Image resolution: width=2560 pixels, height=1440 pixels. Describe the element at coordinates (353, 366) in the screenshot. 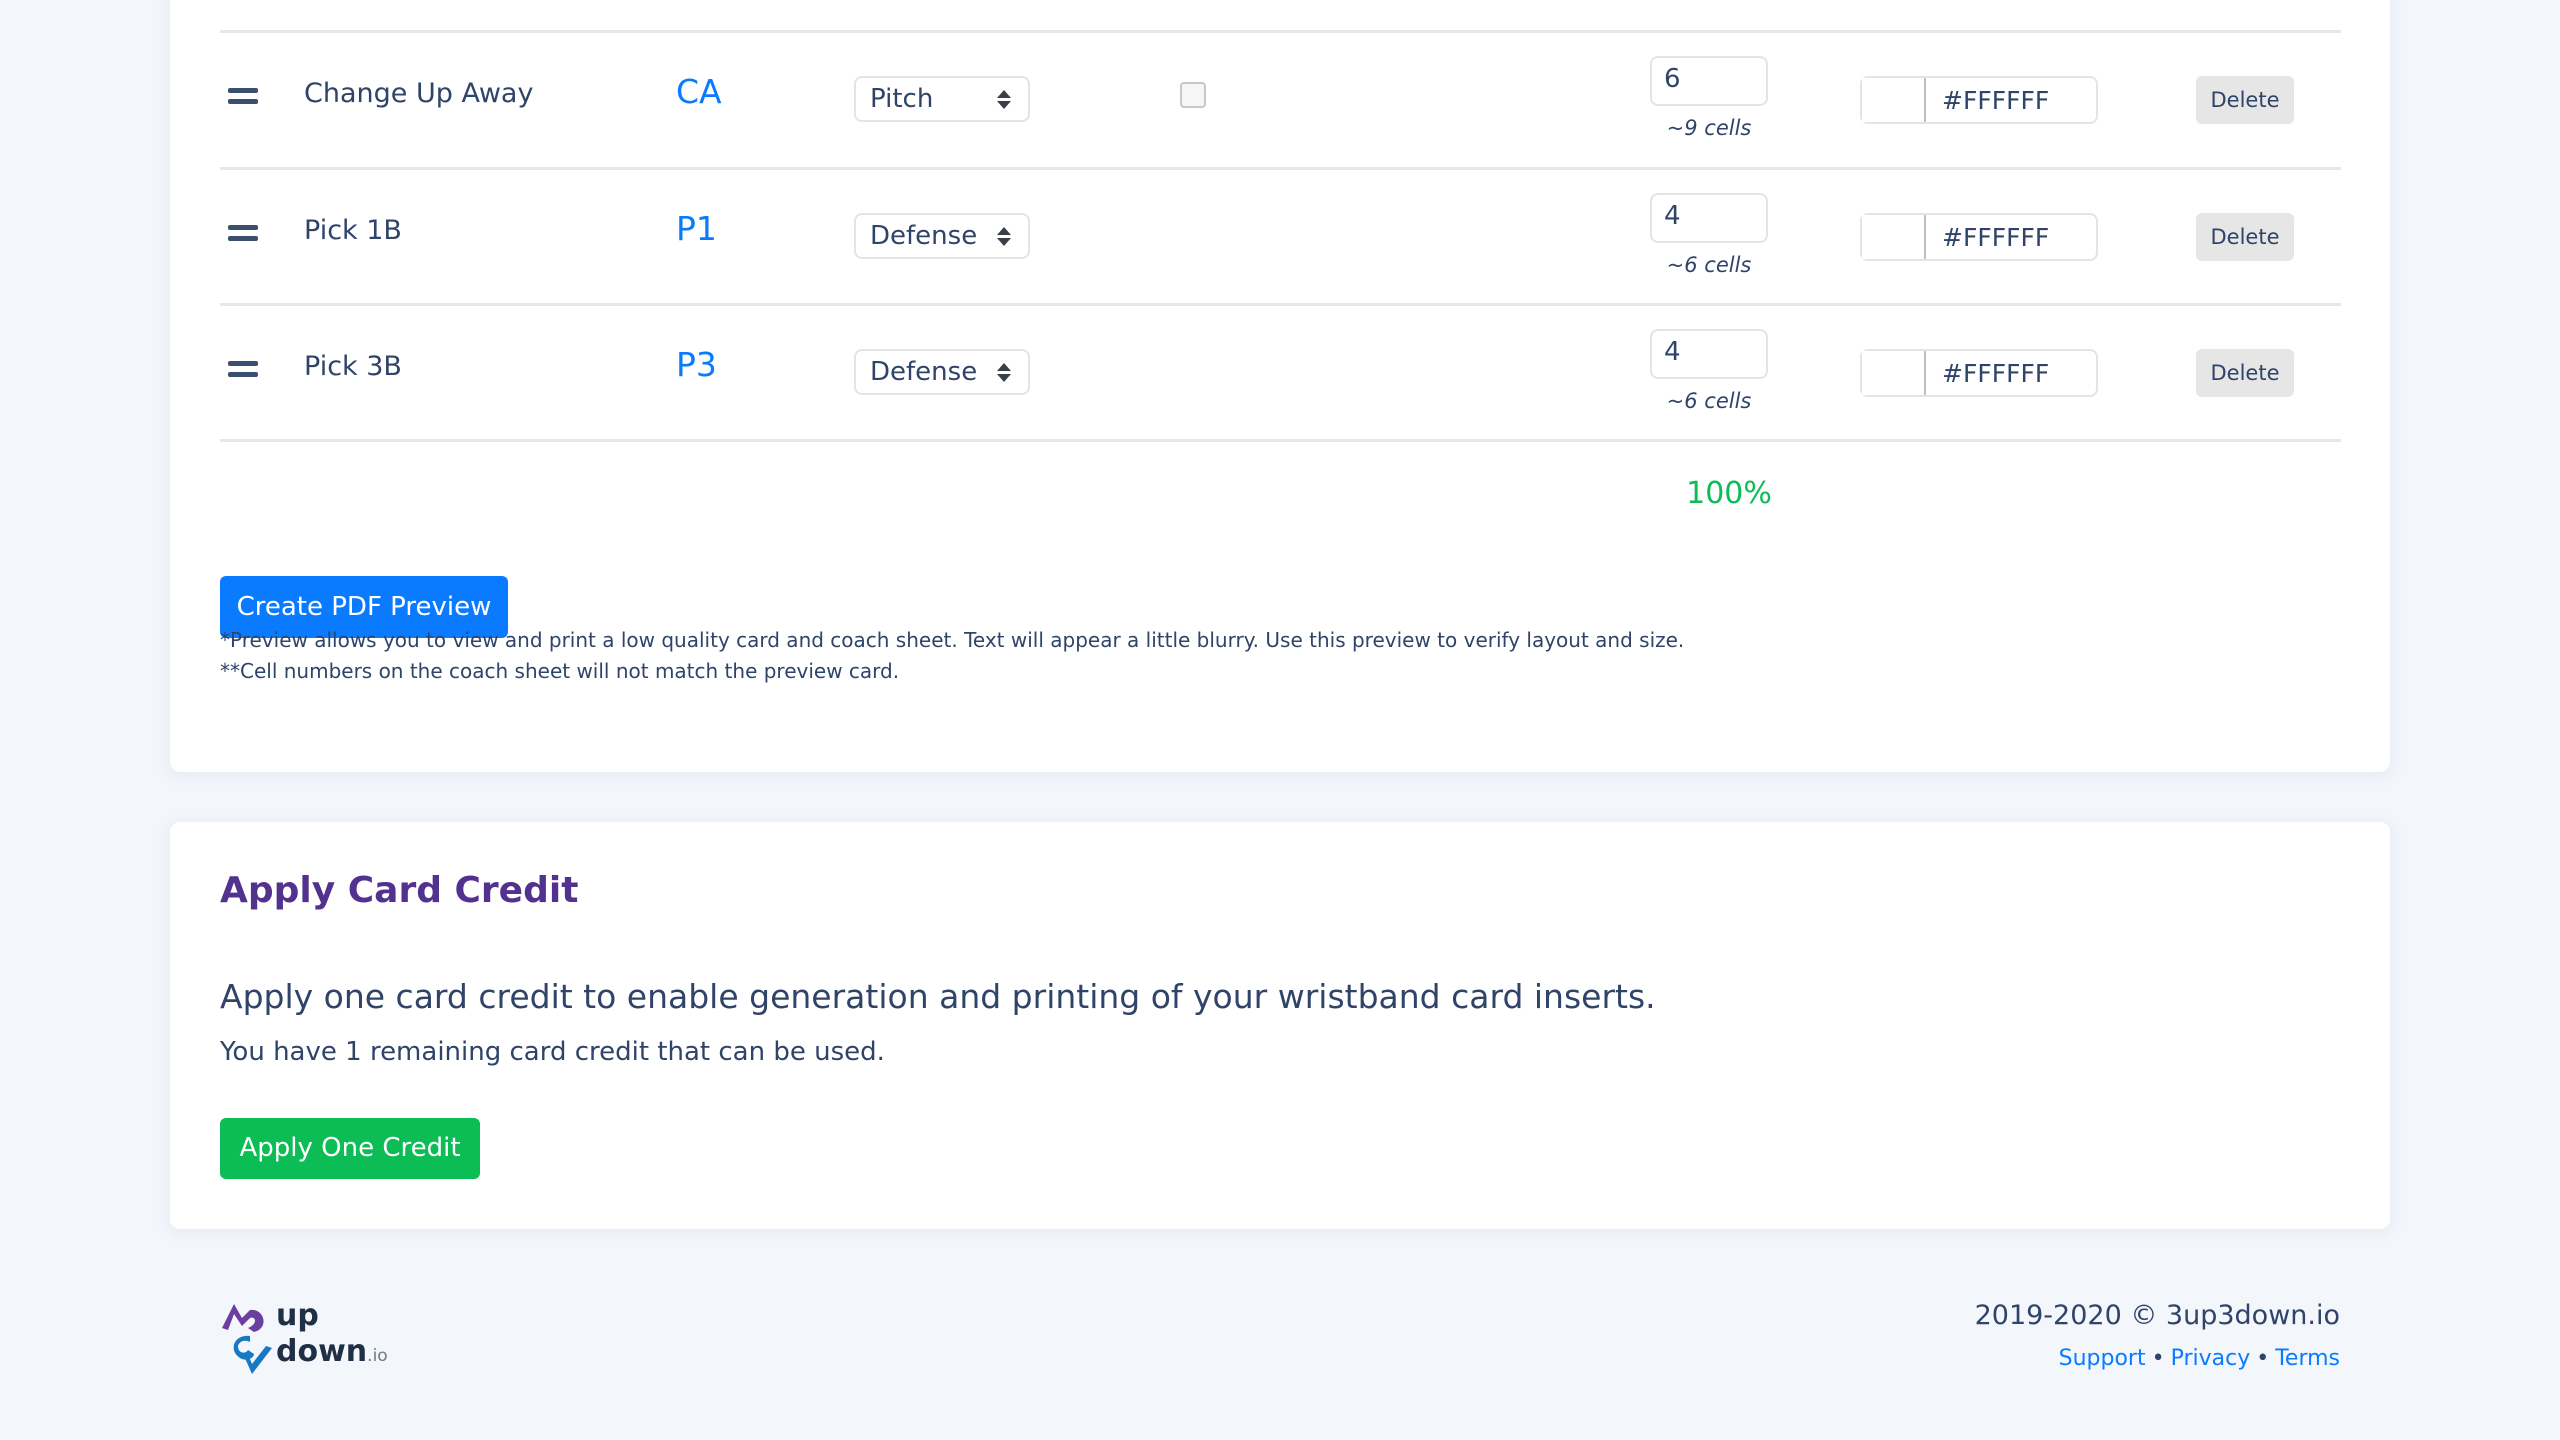

I see `sign-label: Pick 3B` at that location.